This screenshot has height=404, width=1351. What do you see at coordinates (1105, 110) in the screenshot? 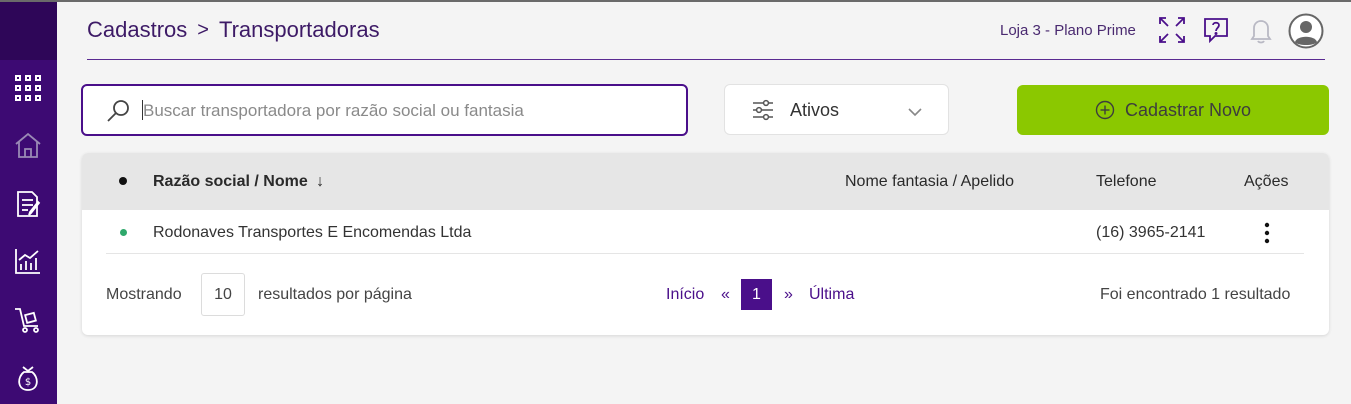
I see `plus-circle-icon` at bounding box center [1105, 110].